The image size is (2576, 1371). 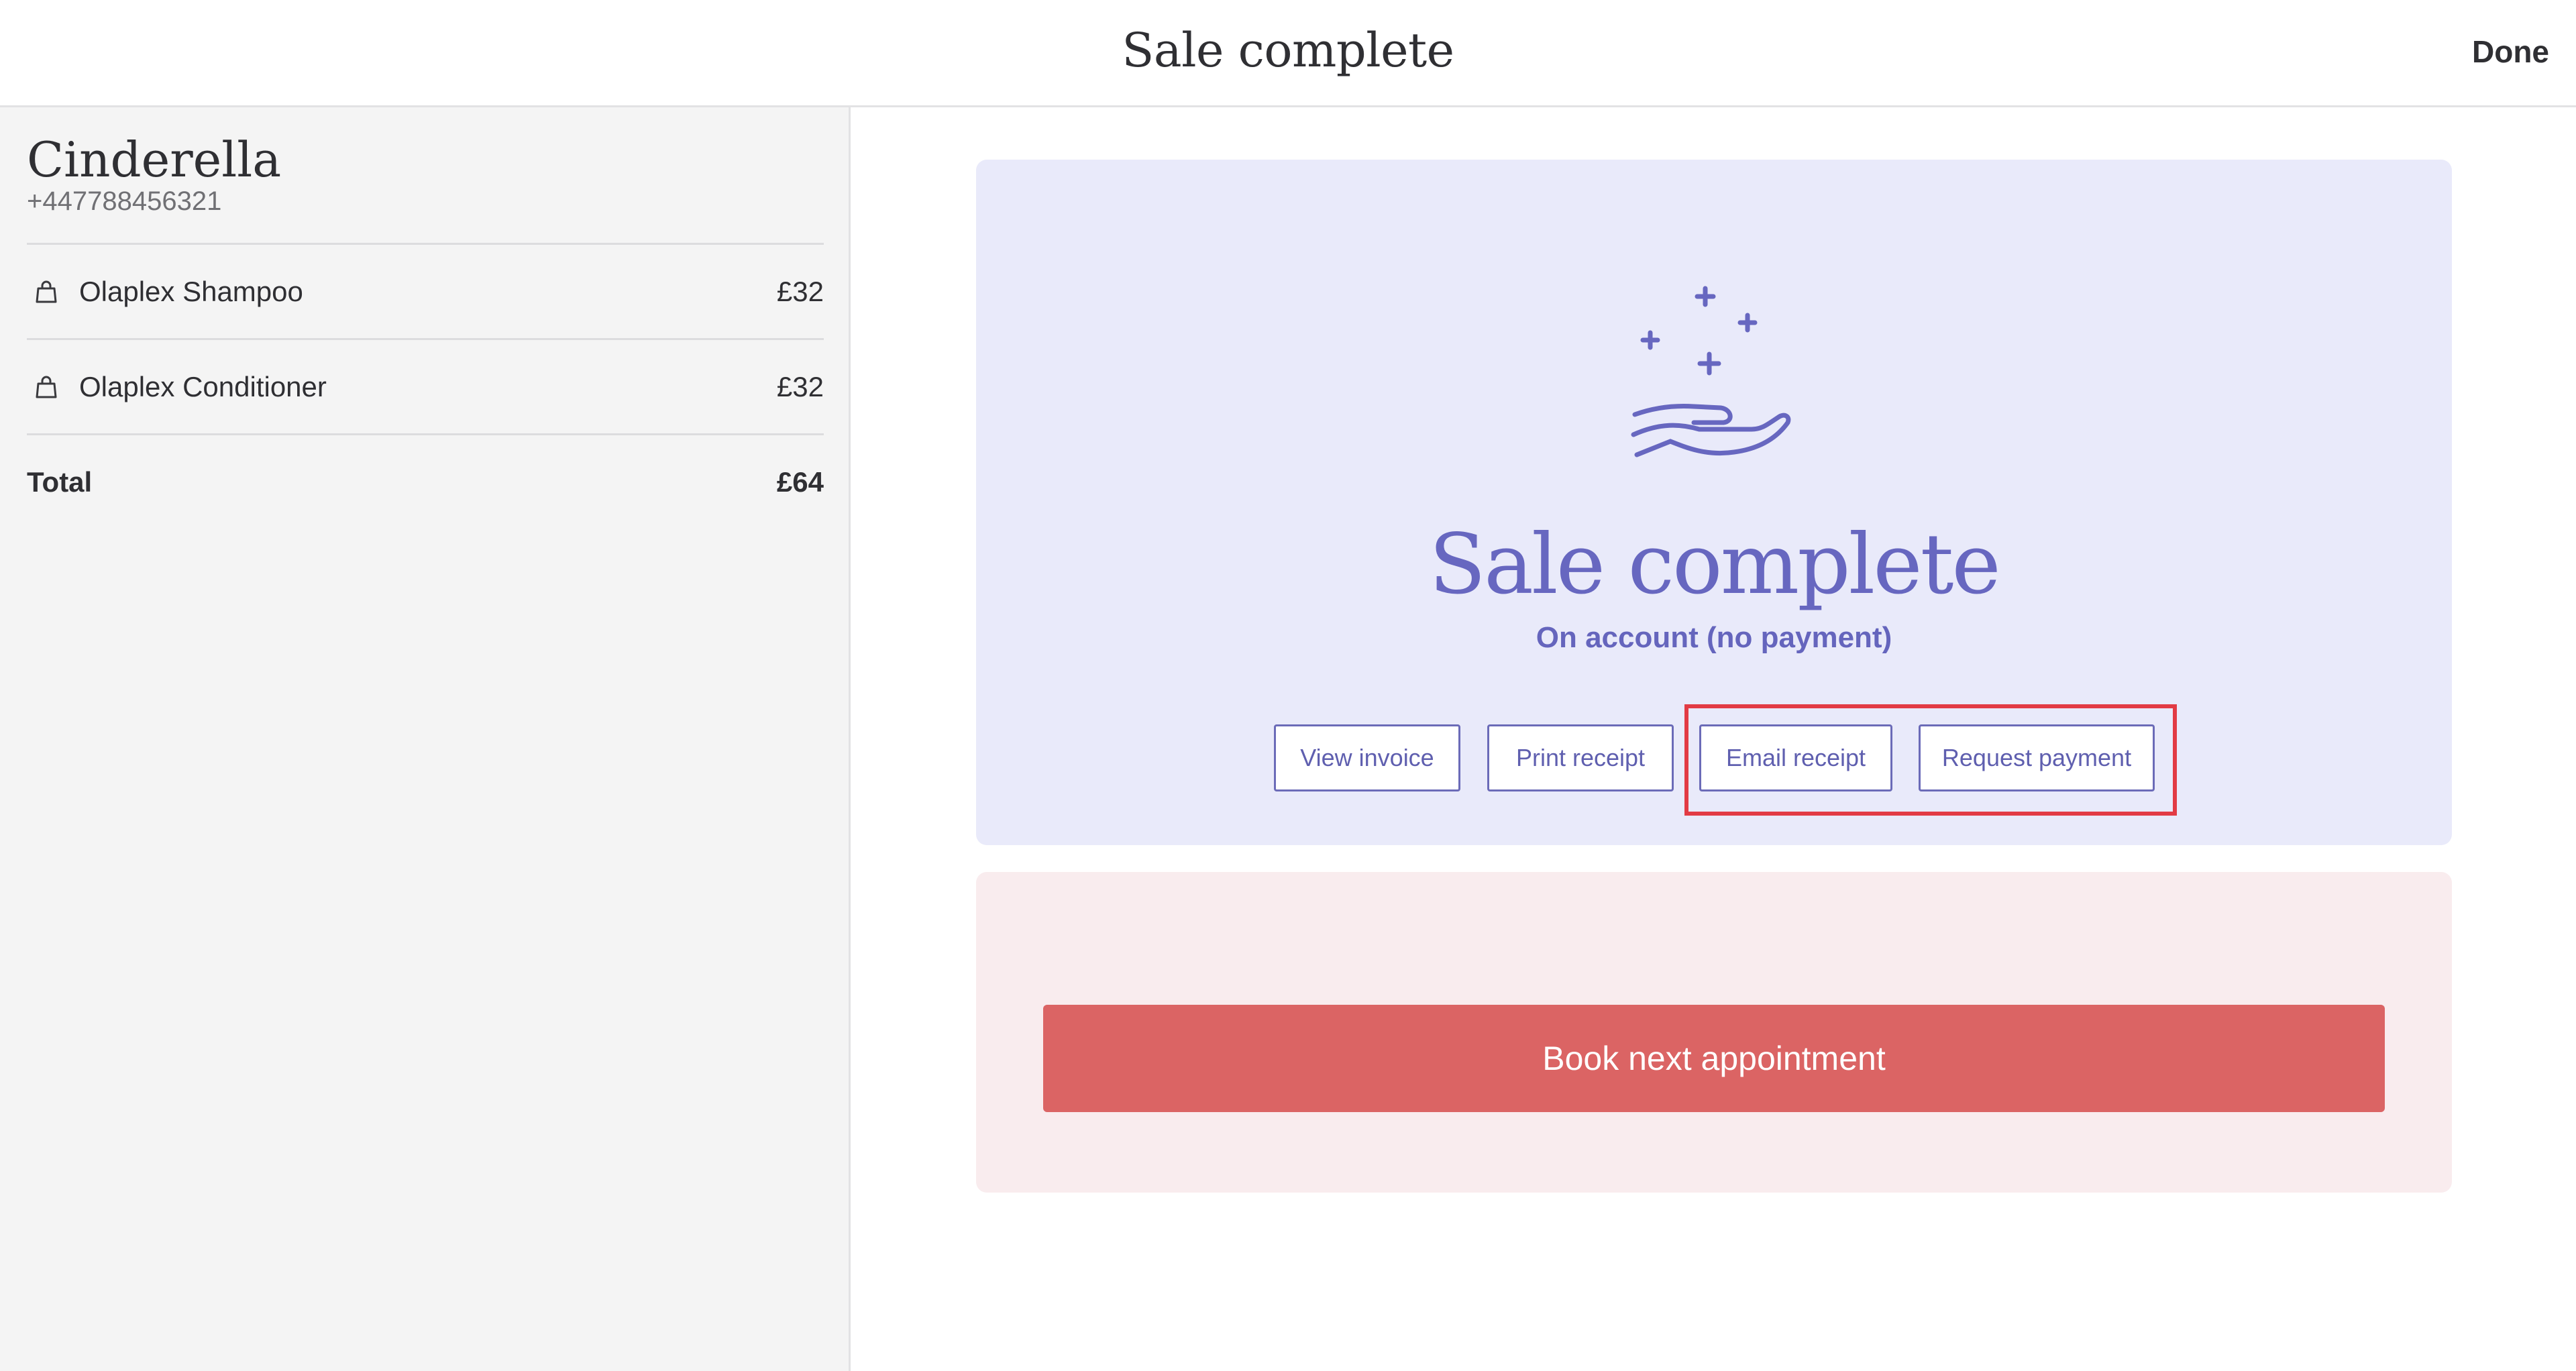 I want to click on total-label: Total, so click(x=60, y=481).